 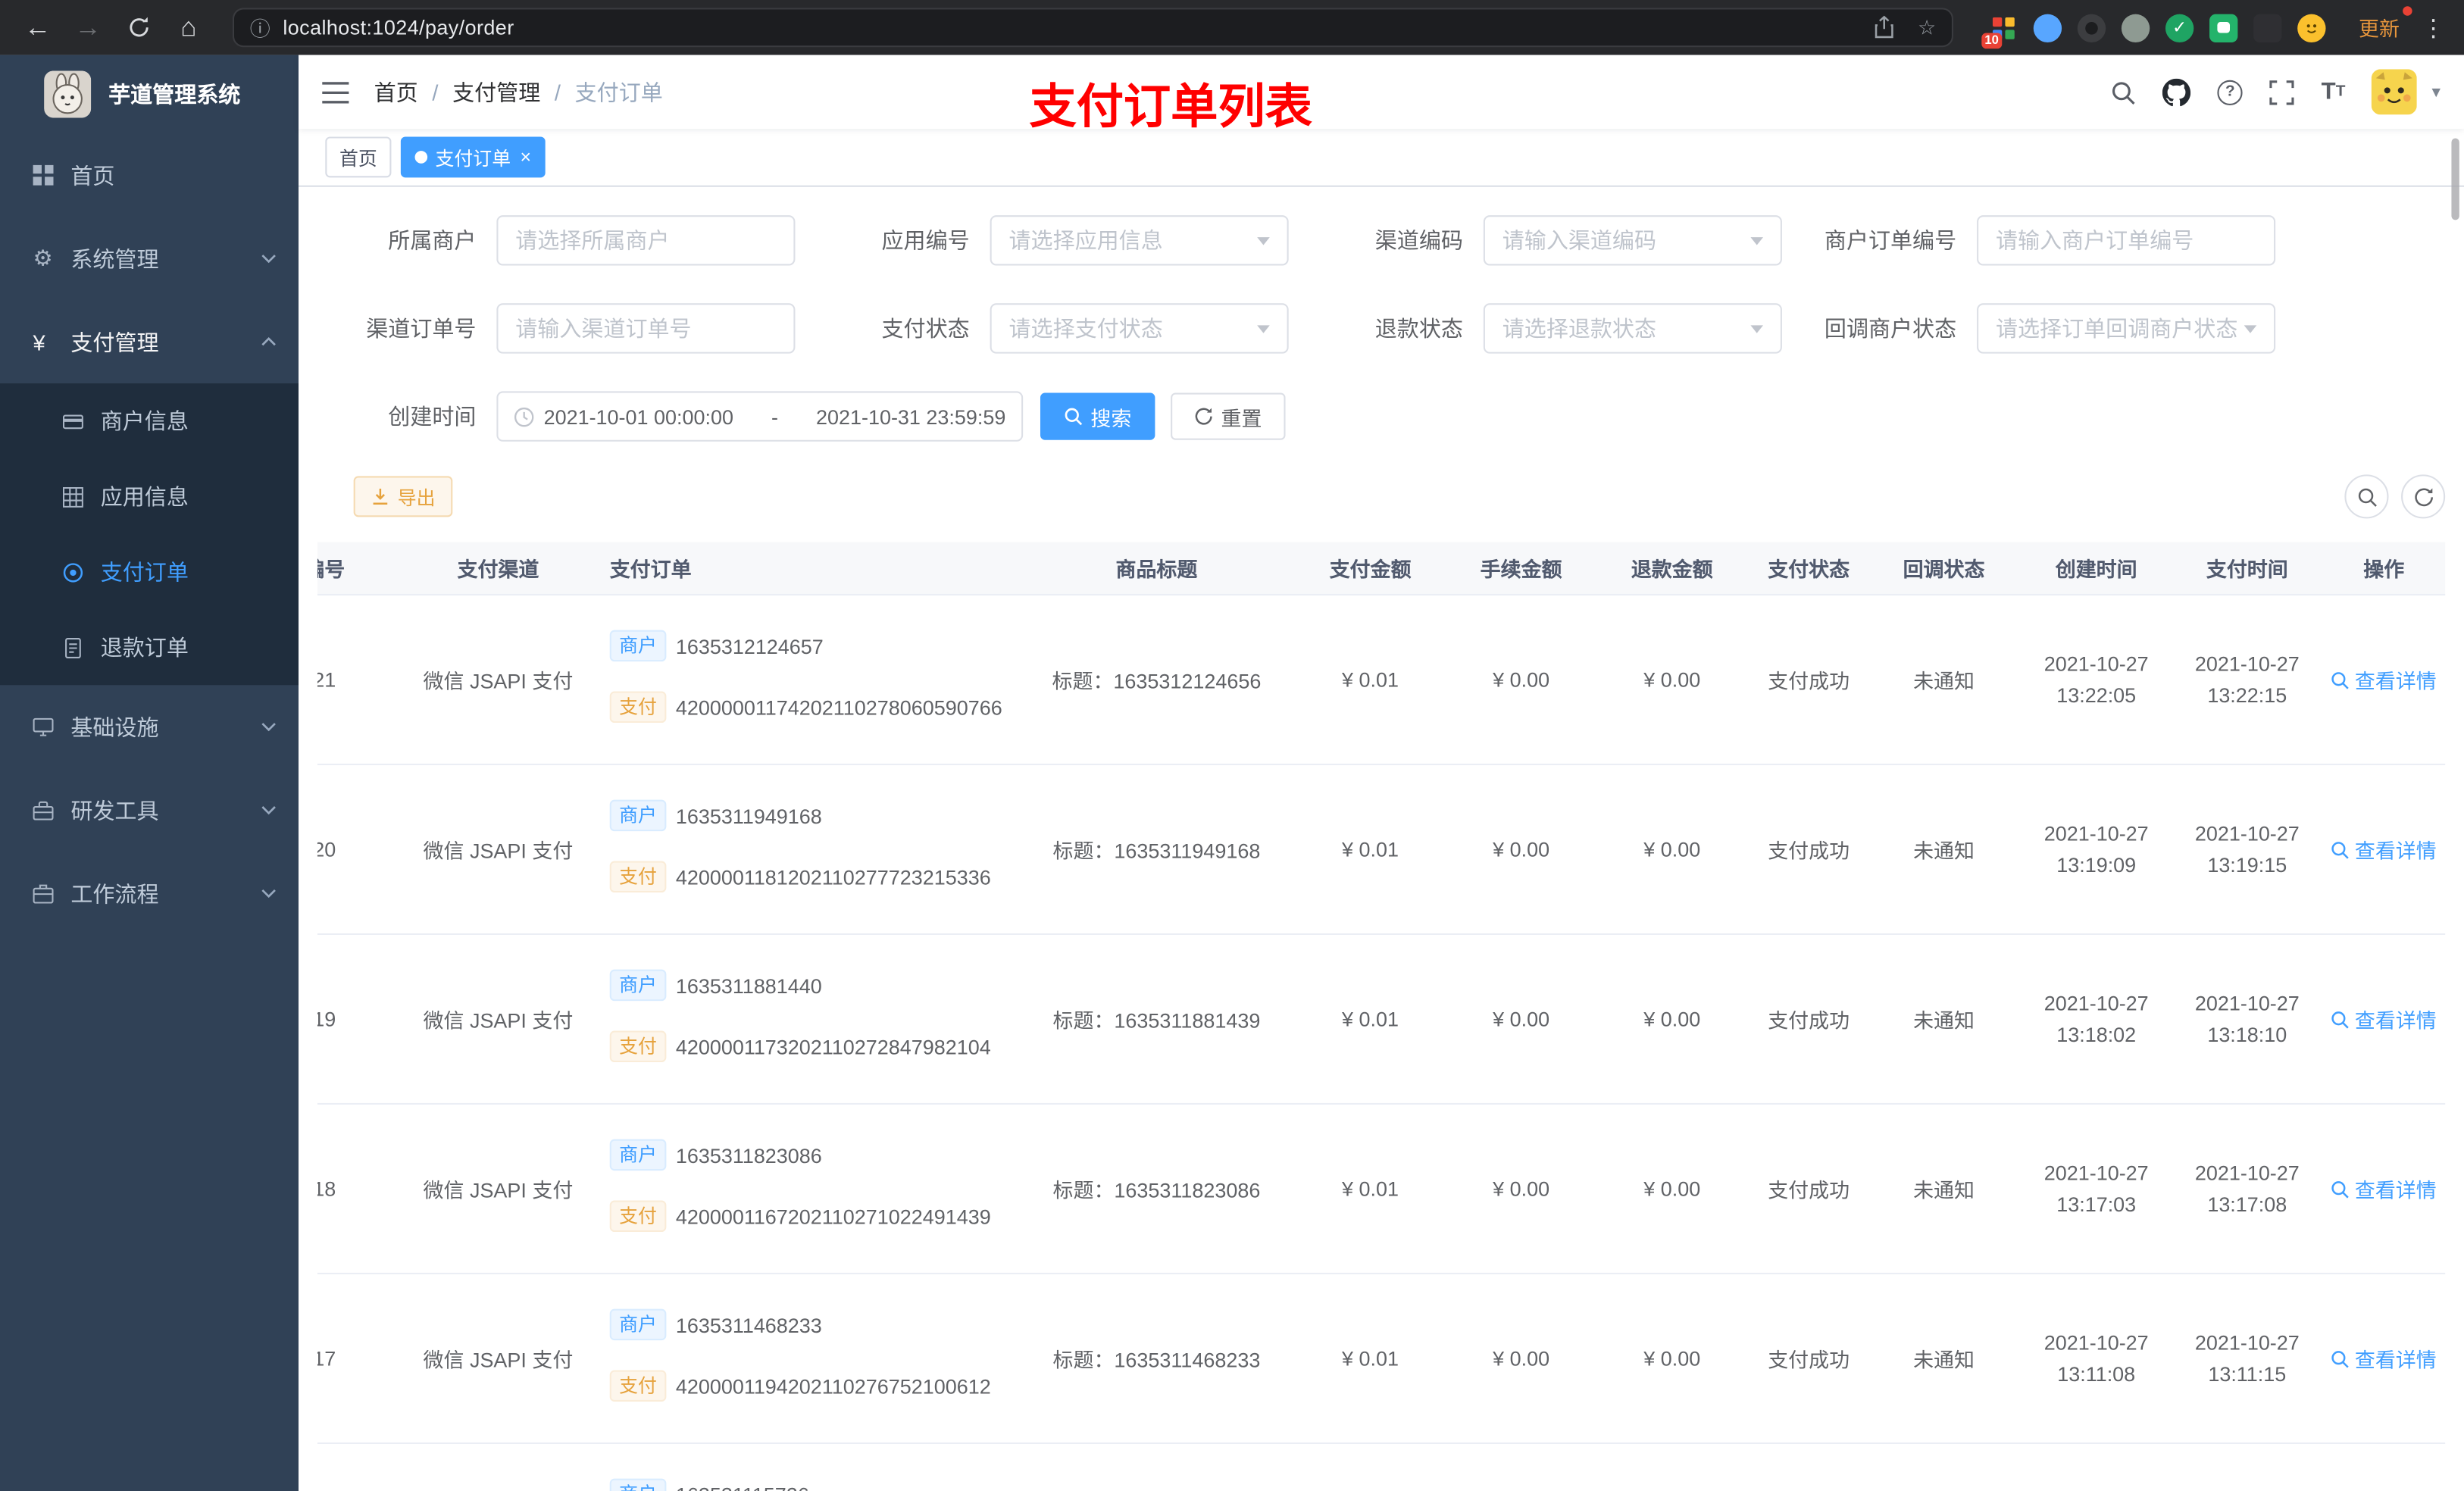 What do you see at coordinates (2126, 328) in the screenshot?
I see `notify-status-select: 请选择订单回调商户状态` at bounding box center [2126, 328].